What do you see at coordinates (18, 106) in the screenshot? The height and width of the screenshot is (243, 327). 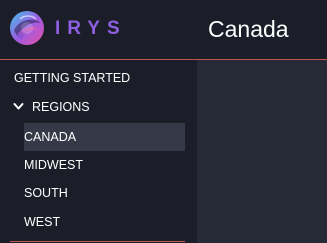 I see `chevron-down-icon` at bounding box center [18, 106].